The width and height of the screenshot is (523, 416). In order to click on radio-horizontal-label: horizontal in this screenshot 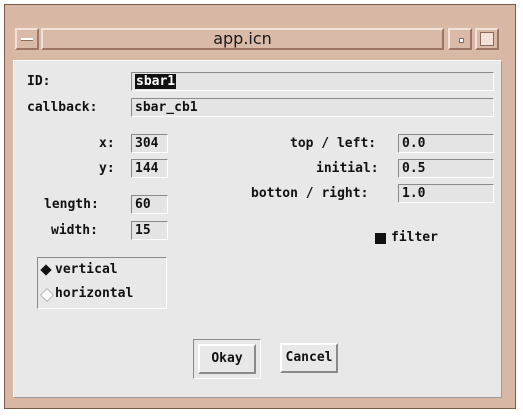, I will do `click(94, 293)`.